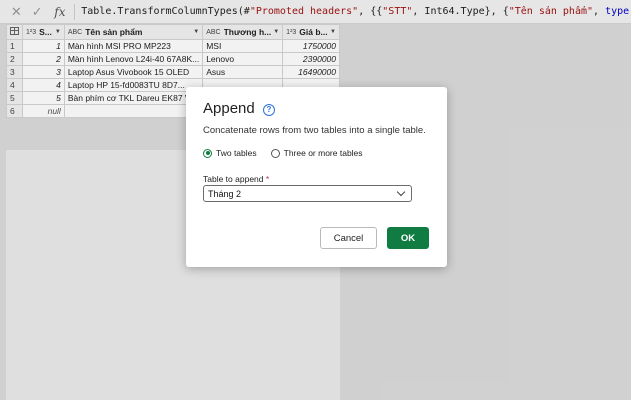 The image size is (631, 400). Describe the element at coordinates (323, 153) in the screenshot. I see `radio-three-or-more-tables-label: Three or more tables` at that location.